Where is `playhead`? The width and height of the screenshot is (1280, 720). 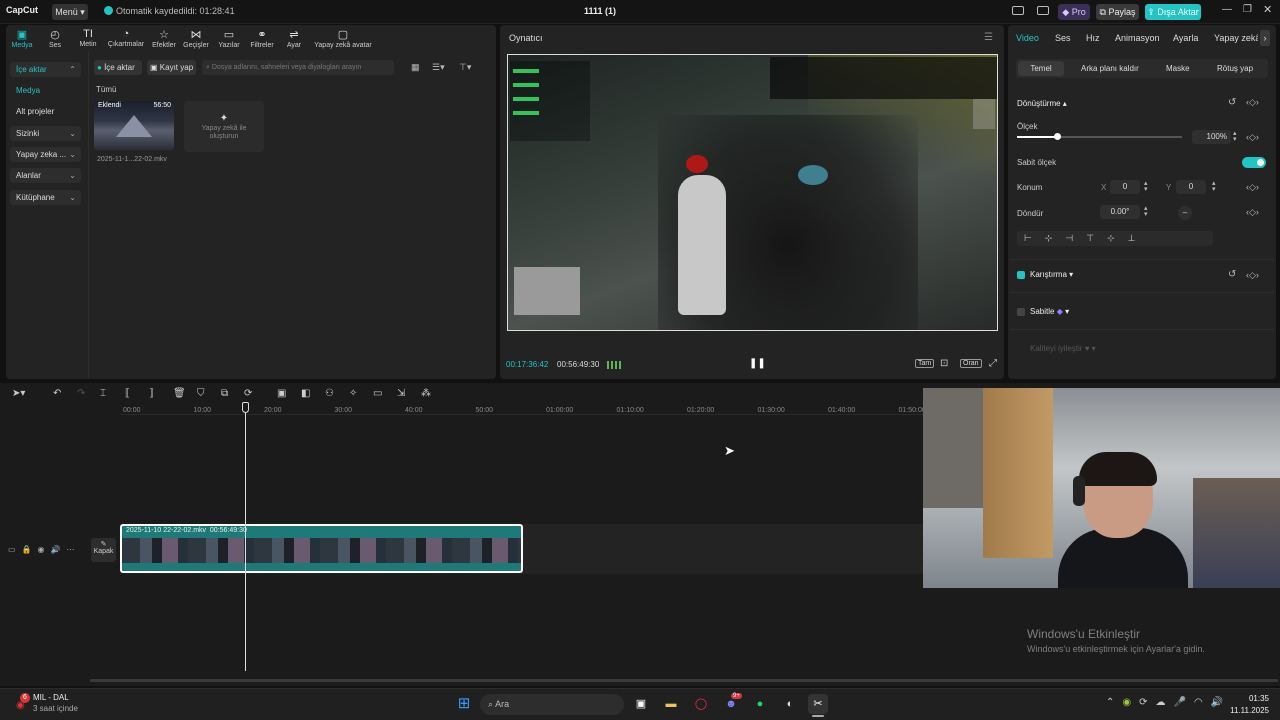 playhead is located at coordinates (245, 537).